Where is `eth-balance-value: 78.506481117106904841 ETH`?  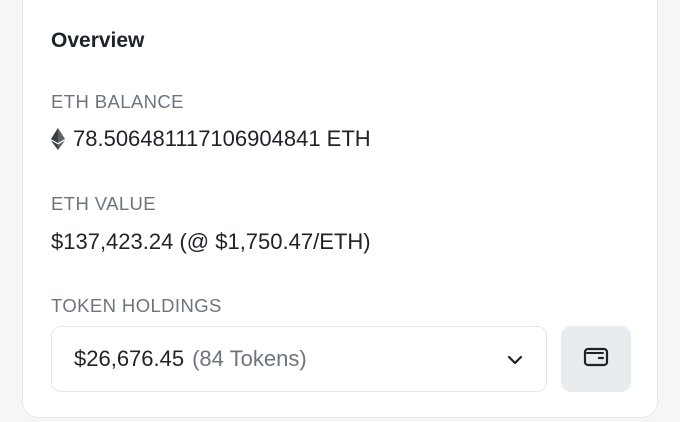 eth-balance-value: 78.506481117106904841 ETH is located at coordinates (211, 139).